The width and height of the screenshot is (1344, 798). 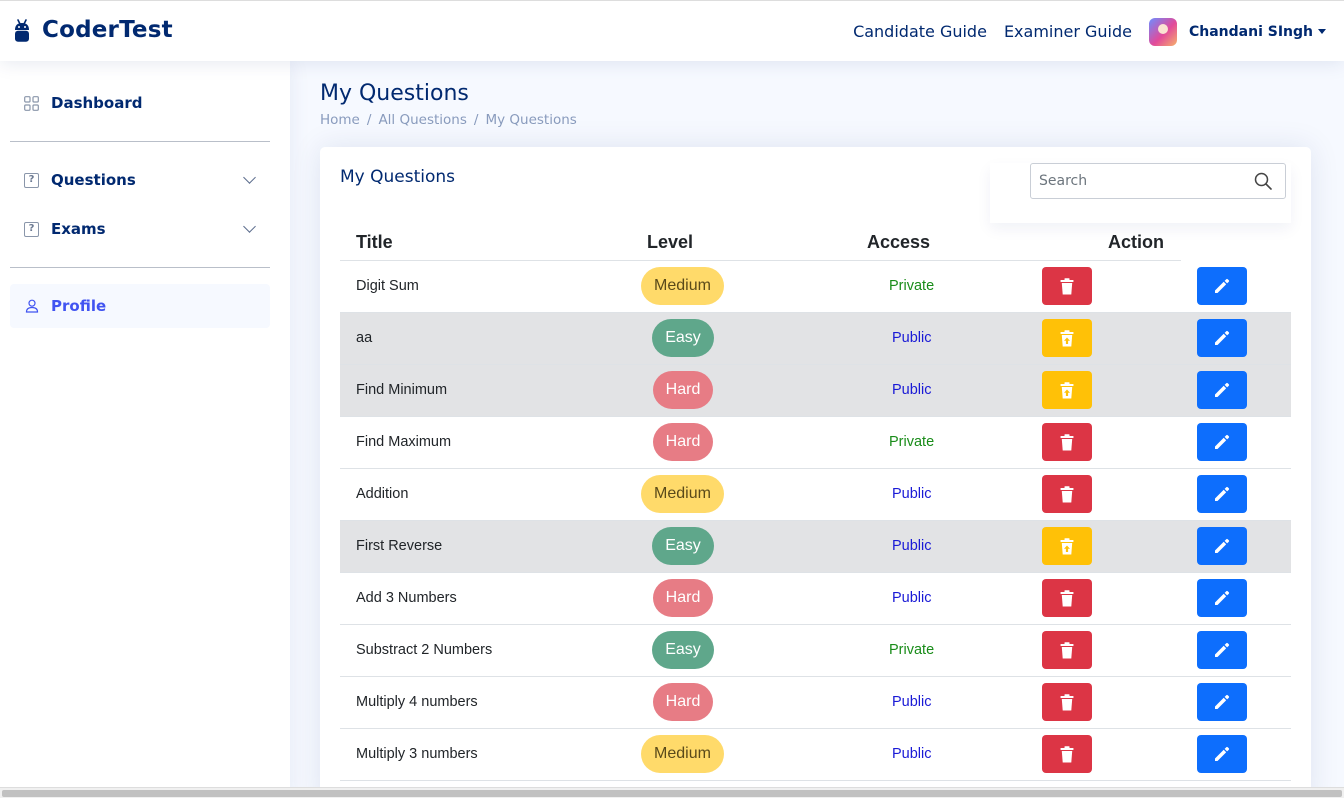 I want to click on sidebar-item-dashboard: Dashboard, so click(x=140, y=103).